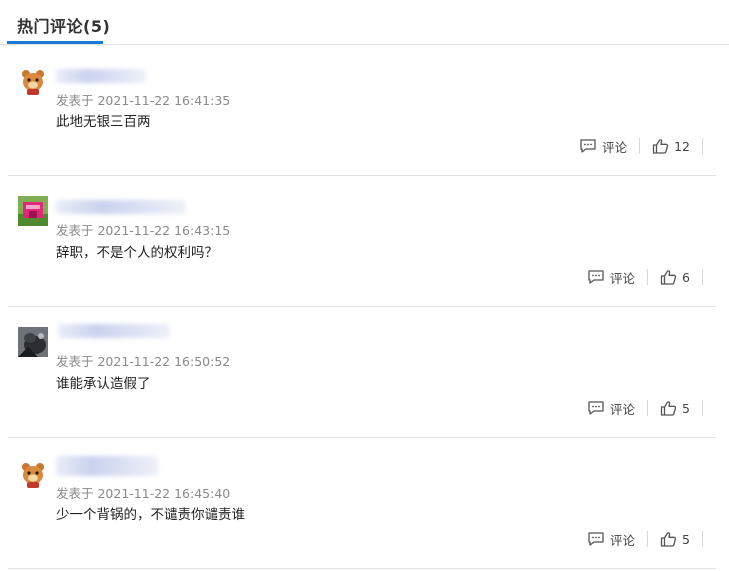 This screenshot has height=571, width=729. Describe the element at coordinates (364, 22) in the screenshot. I see `comments-header: 热门评论(5)` at that location.